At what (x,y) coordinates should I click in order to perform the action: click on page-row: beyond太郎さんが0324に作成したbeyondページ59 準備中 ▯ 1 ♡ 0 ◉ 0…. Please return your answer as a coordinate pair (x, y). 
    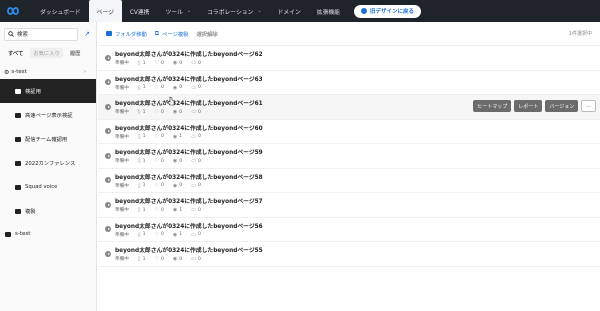
    Looking at the image, I should click on (349, 156).